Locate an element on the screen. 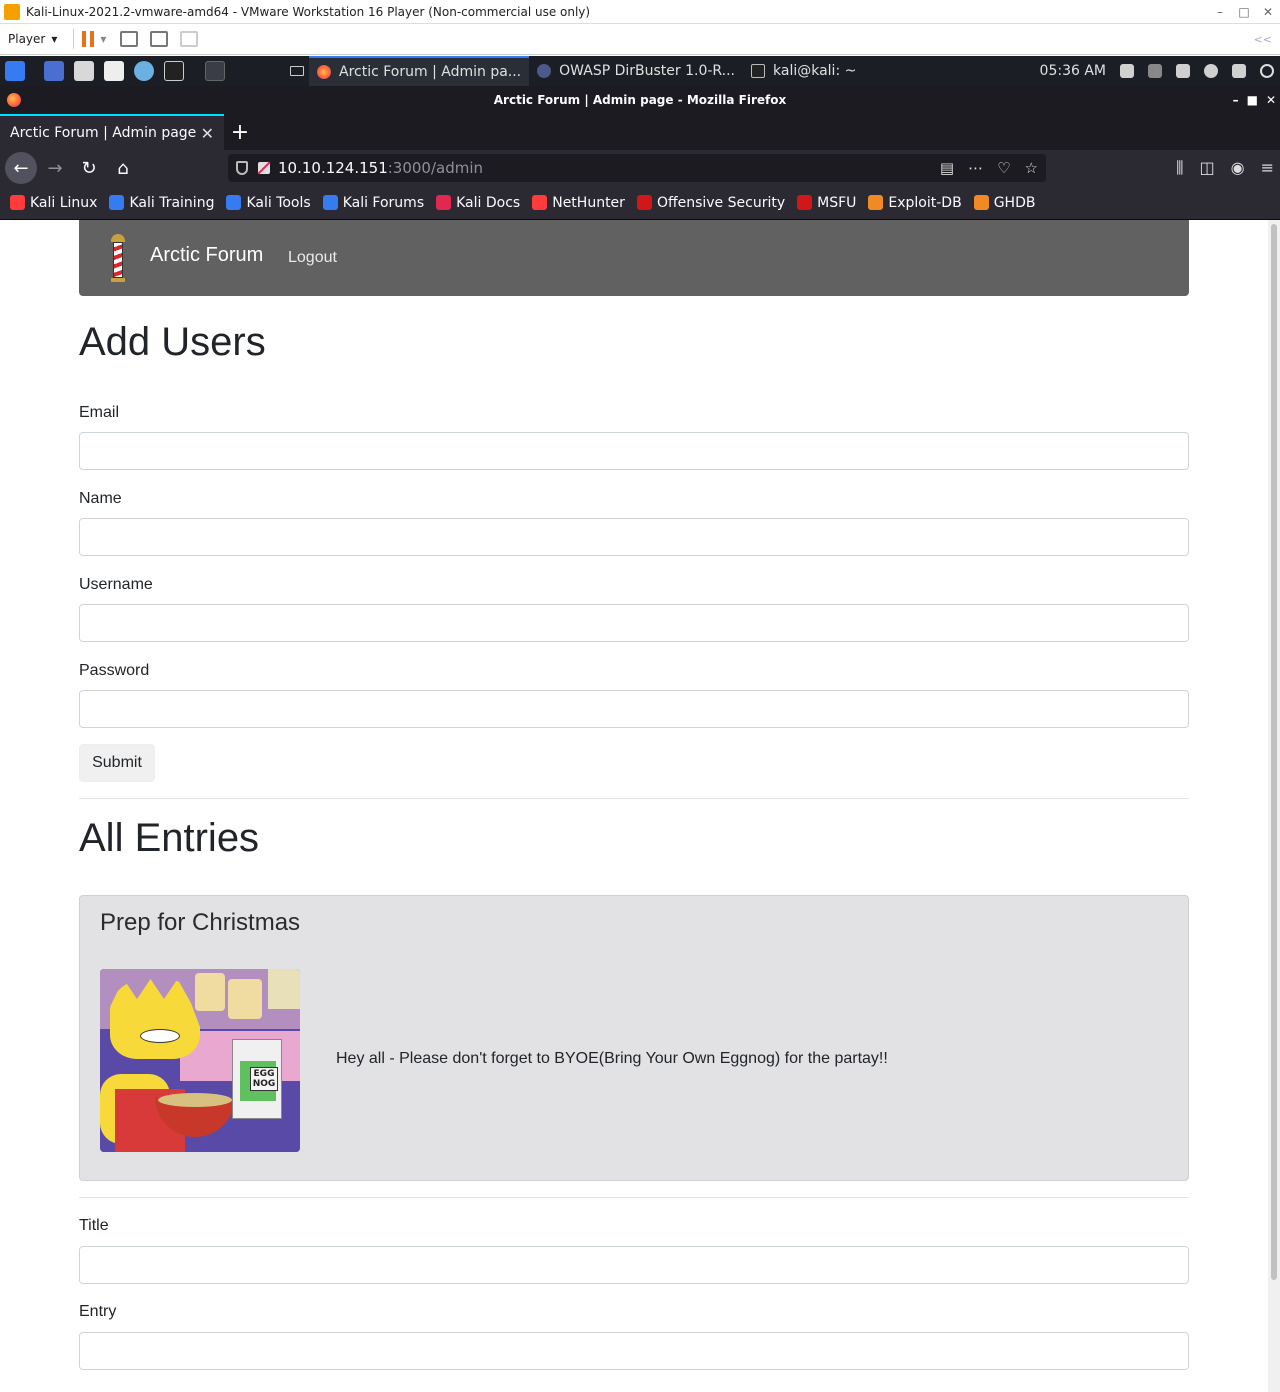 The width and height of the screenshot is (1280, 1392). entry-title: Prep for Christmas is located at coordinates (200, 922).